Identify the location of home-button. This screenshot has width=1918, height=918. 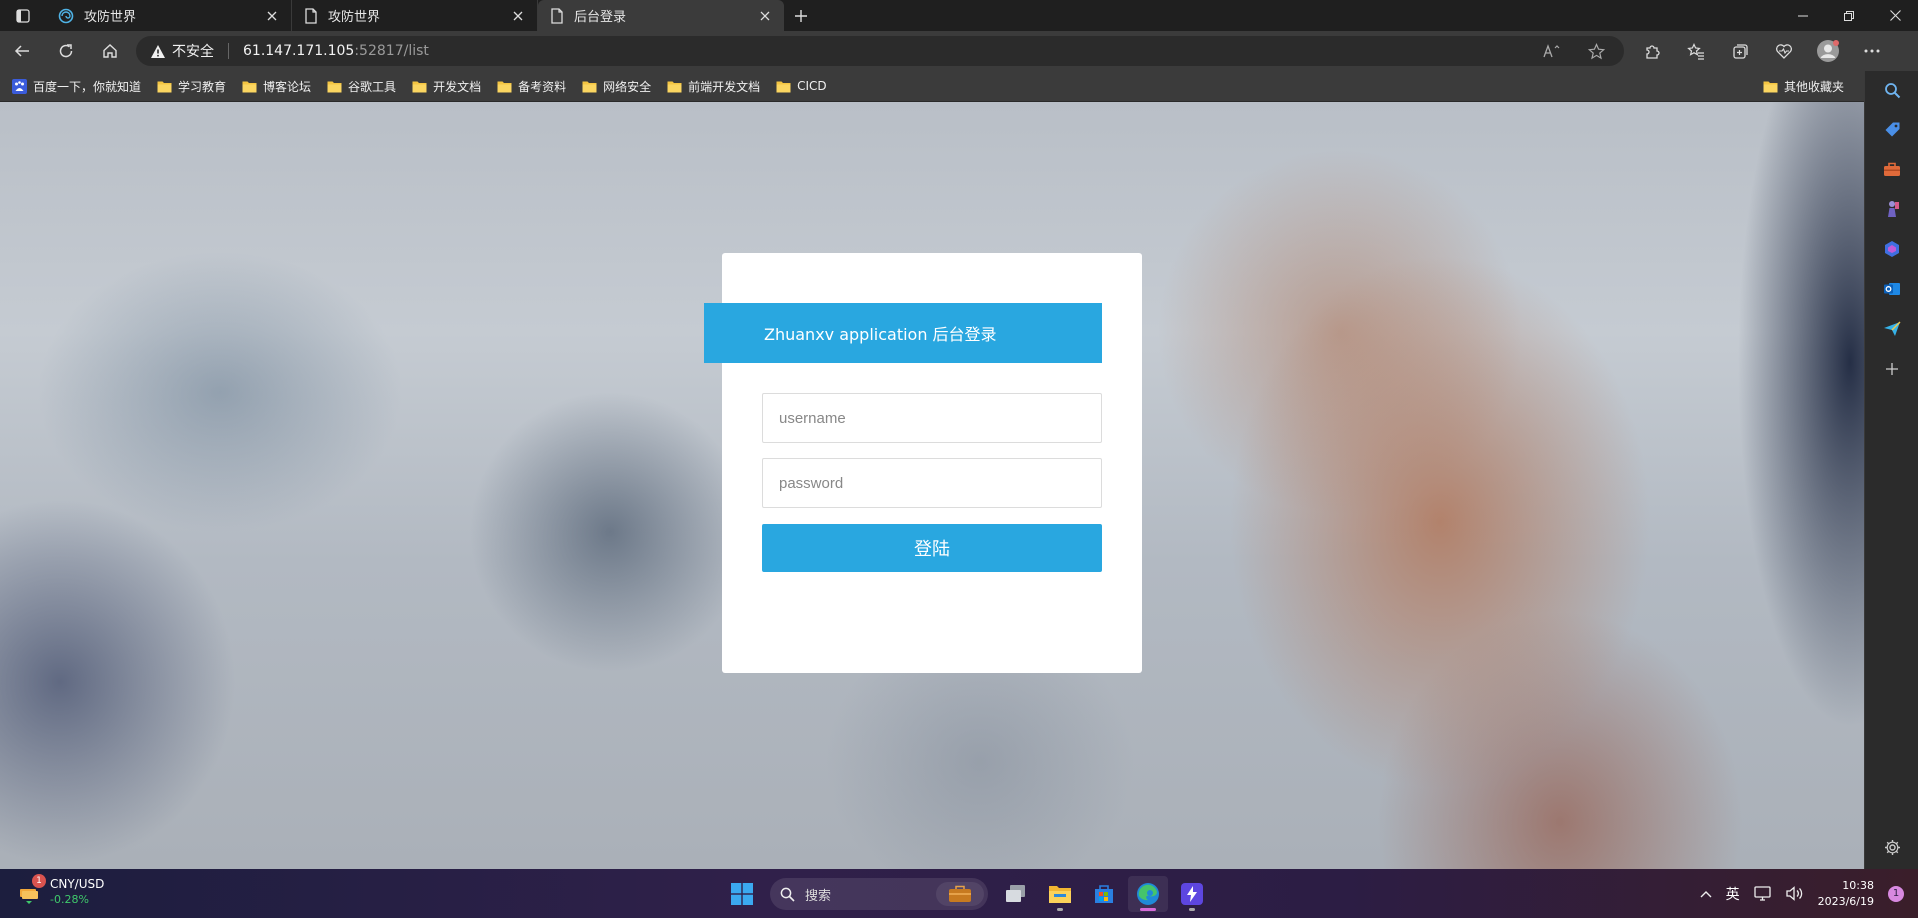
(110, 51).